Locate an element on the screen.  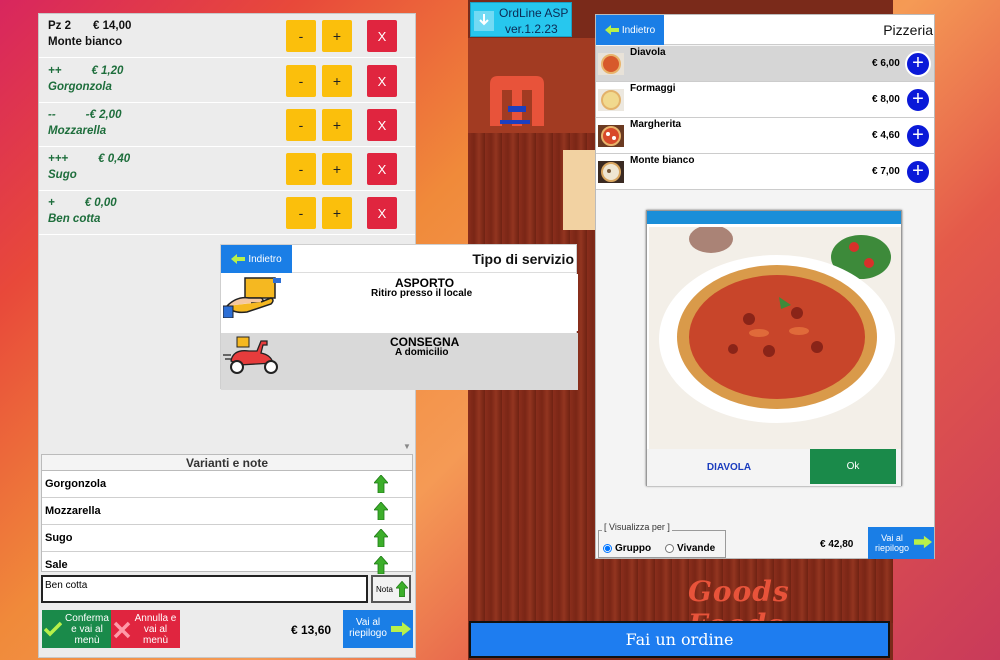
order-item-main: Pz 2 € 14,00 Monte bianco - + X is located at coordinates (227, 36).